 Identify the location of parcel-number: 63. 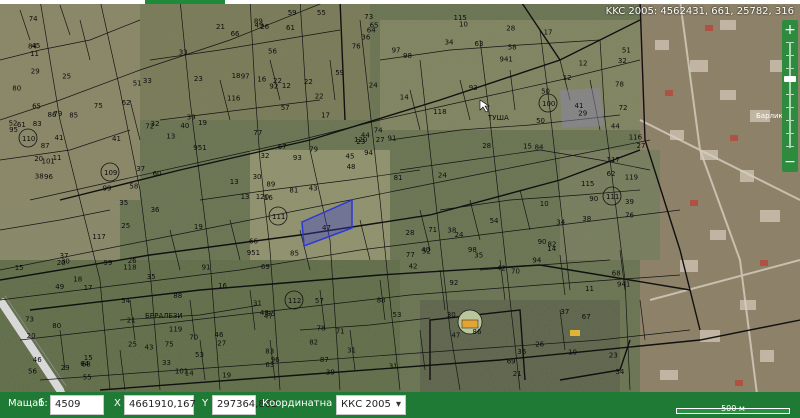
(479, 44).